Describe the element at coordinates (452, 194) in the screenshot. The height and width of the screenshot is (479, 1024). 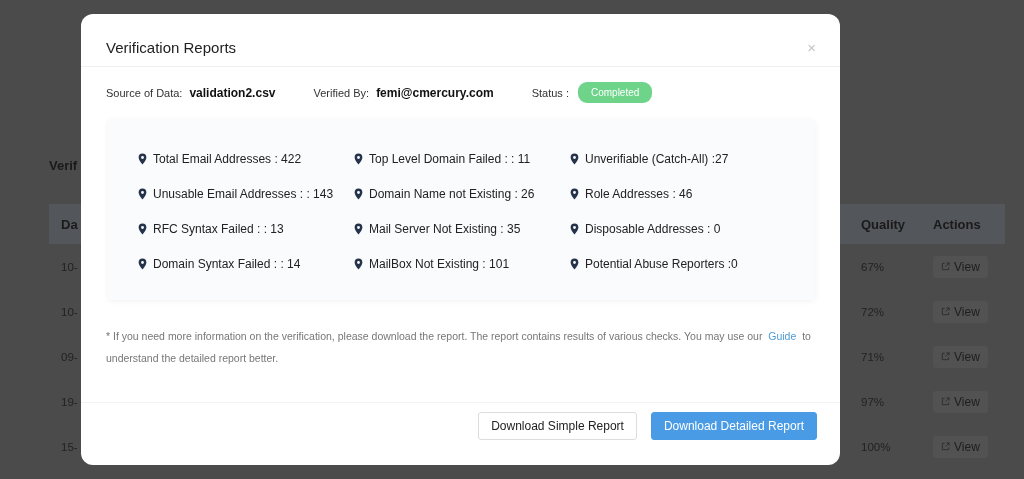
I see `stat-text: Domain Name not Existing : 26` at that location.